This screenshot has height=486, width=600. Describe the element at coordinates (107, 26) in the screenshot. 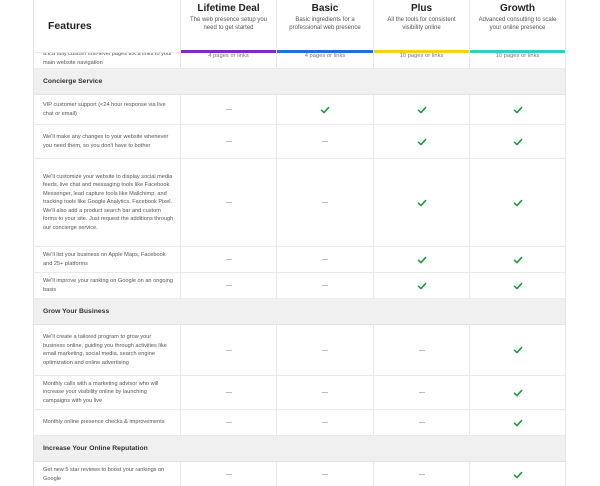

I see `features-header: Features` at that location.